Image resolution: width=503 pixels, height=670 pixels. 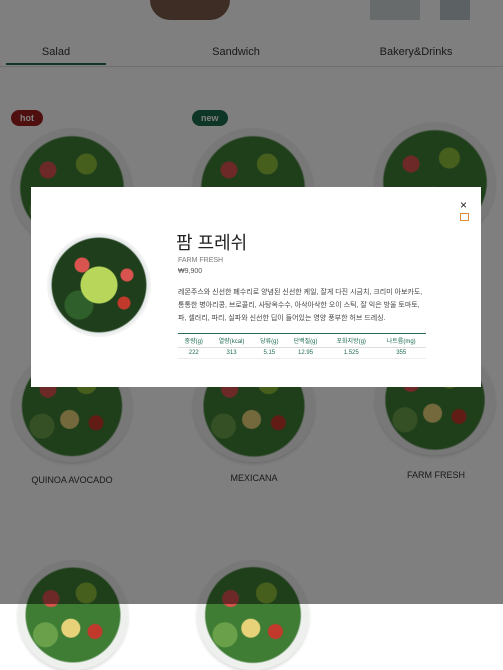 What do you see at coordinates (269, 340) in the screenshot?
I see `nutrition-header: 당류(g)` at bounding box center [269, 340].